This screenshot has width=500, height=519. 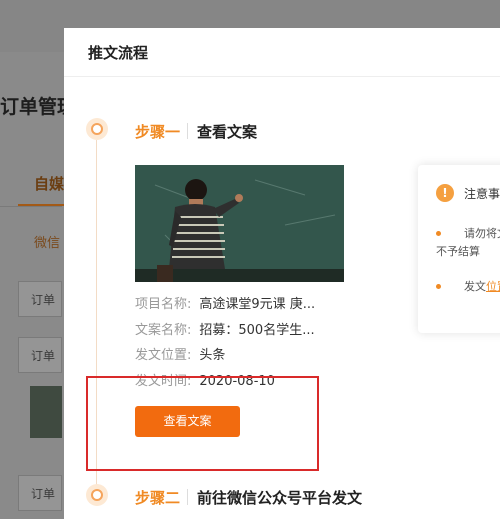 What do you see at coordinates (97, 129) in the screenshot?
I see `step-1-dot` at bounding box center [97, 129].